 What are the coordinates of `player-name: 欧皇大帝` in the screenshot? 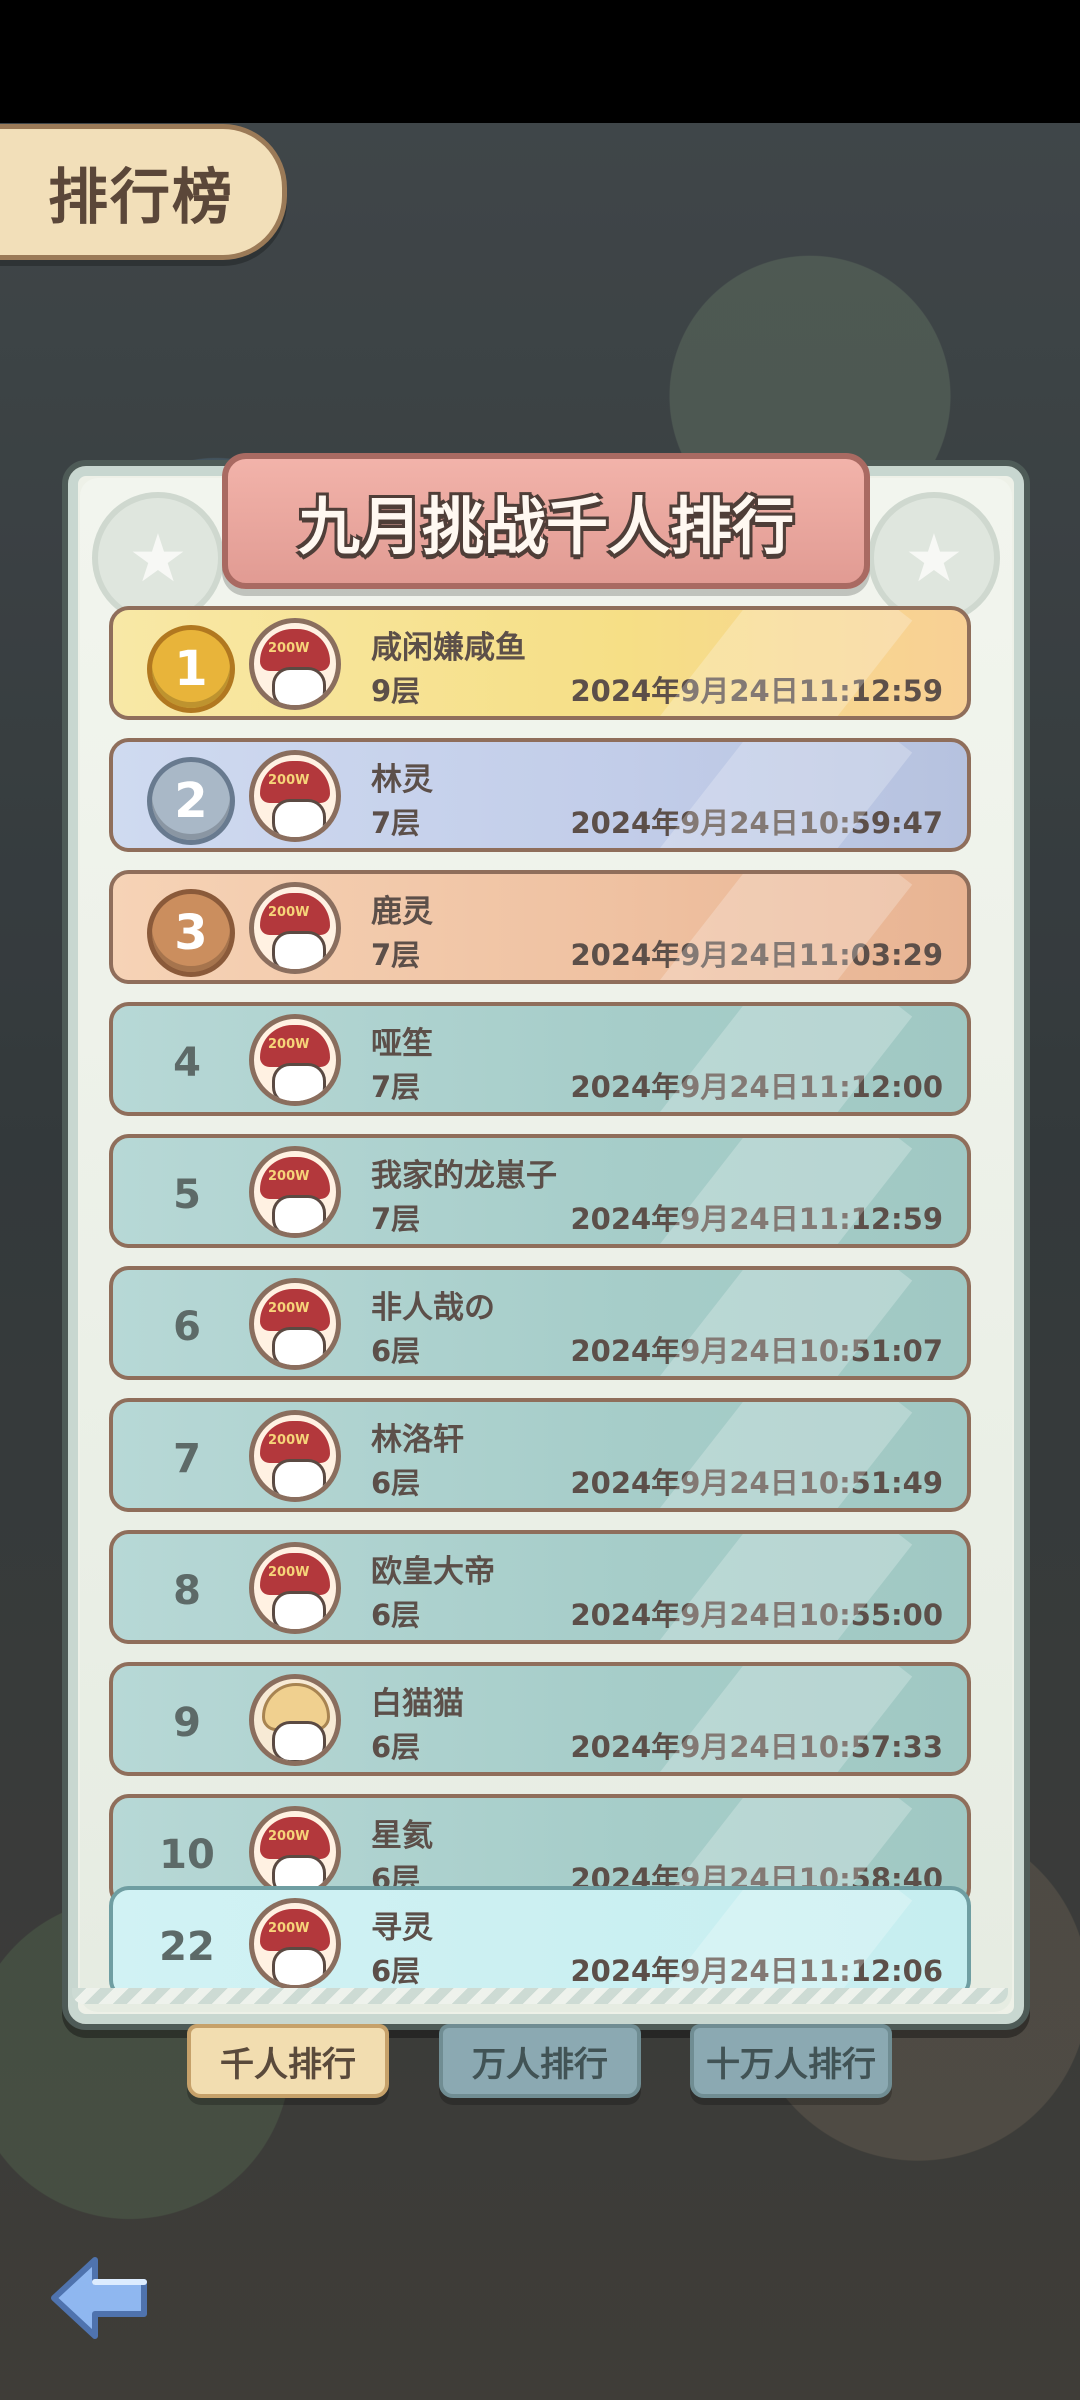 It's located at (433, 1572).